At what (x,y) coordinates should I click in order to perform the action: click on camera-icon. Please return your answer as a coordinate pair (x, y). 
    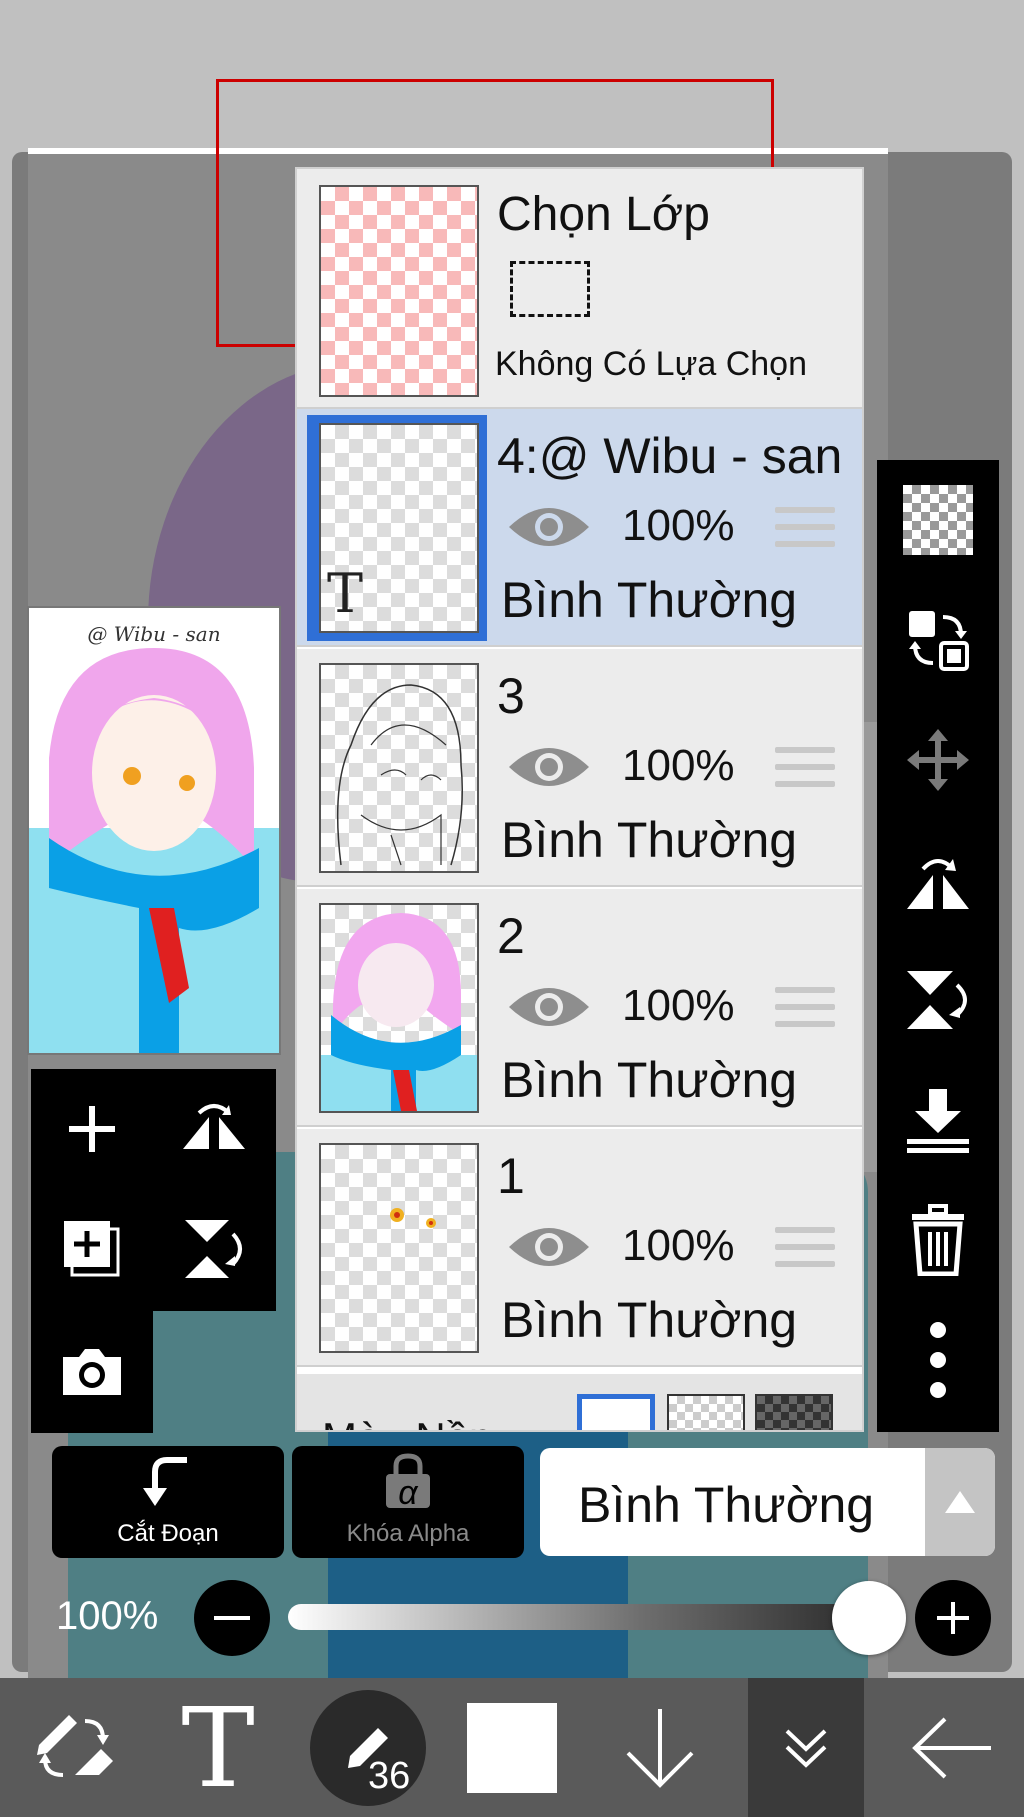
    Looking at the image, I should click on (92, 1372).